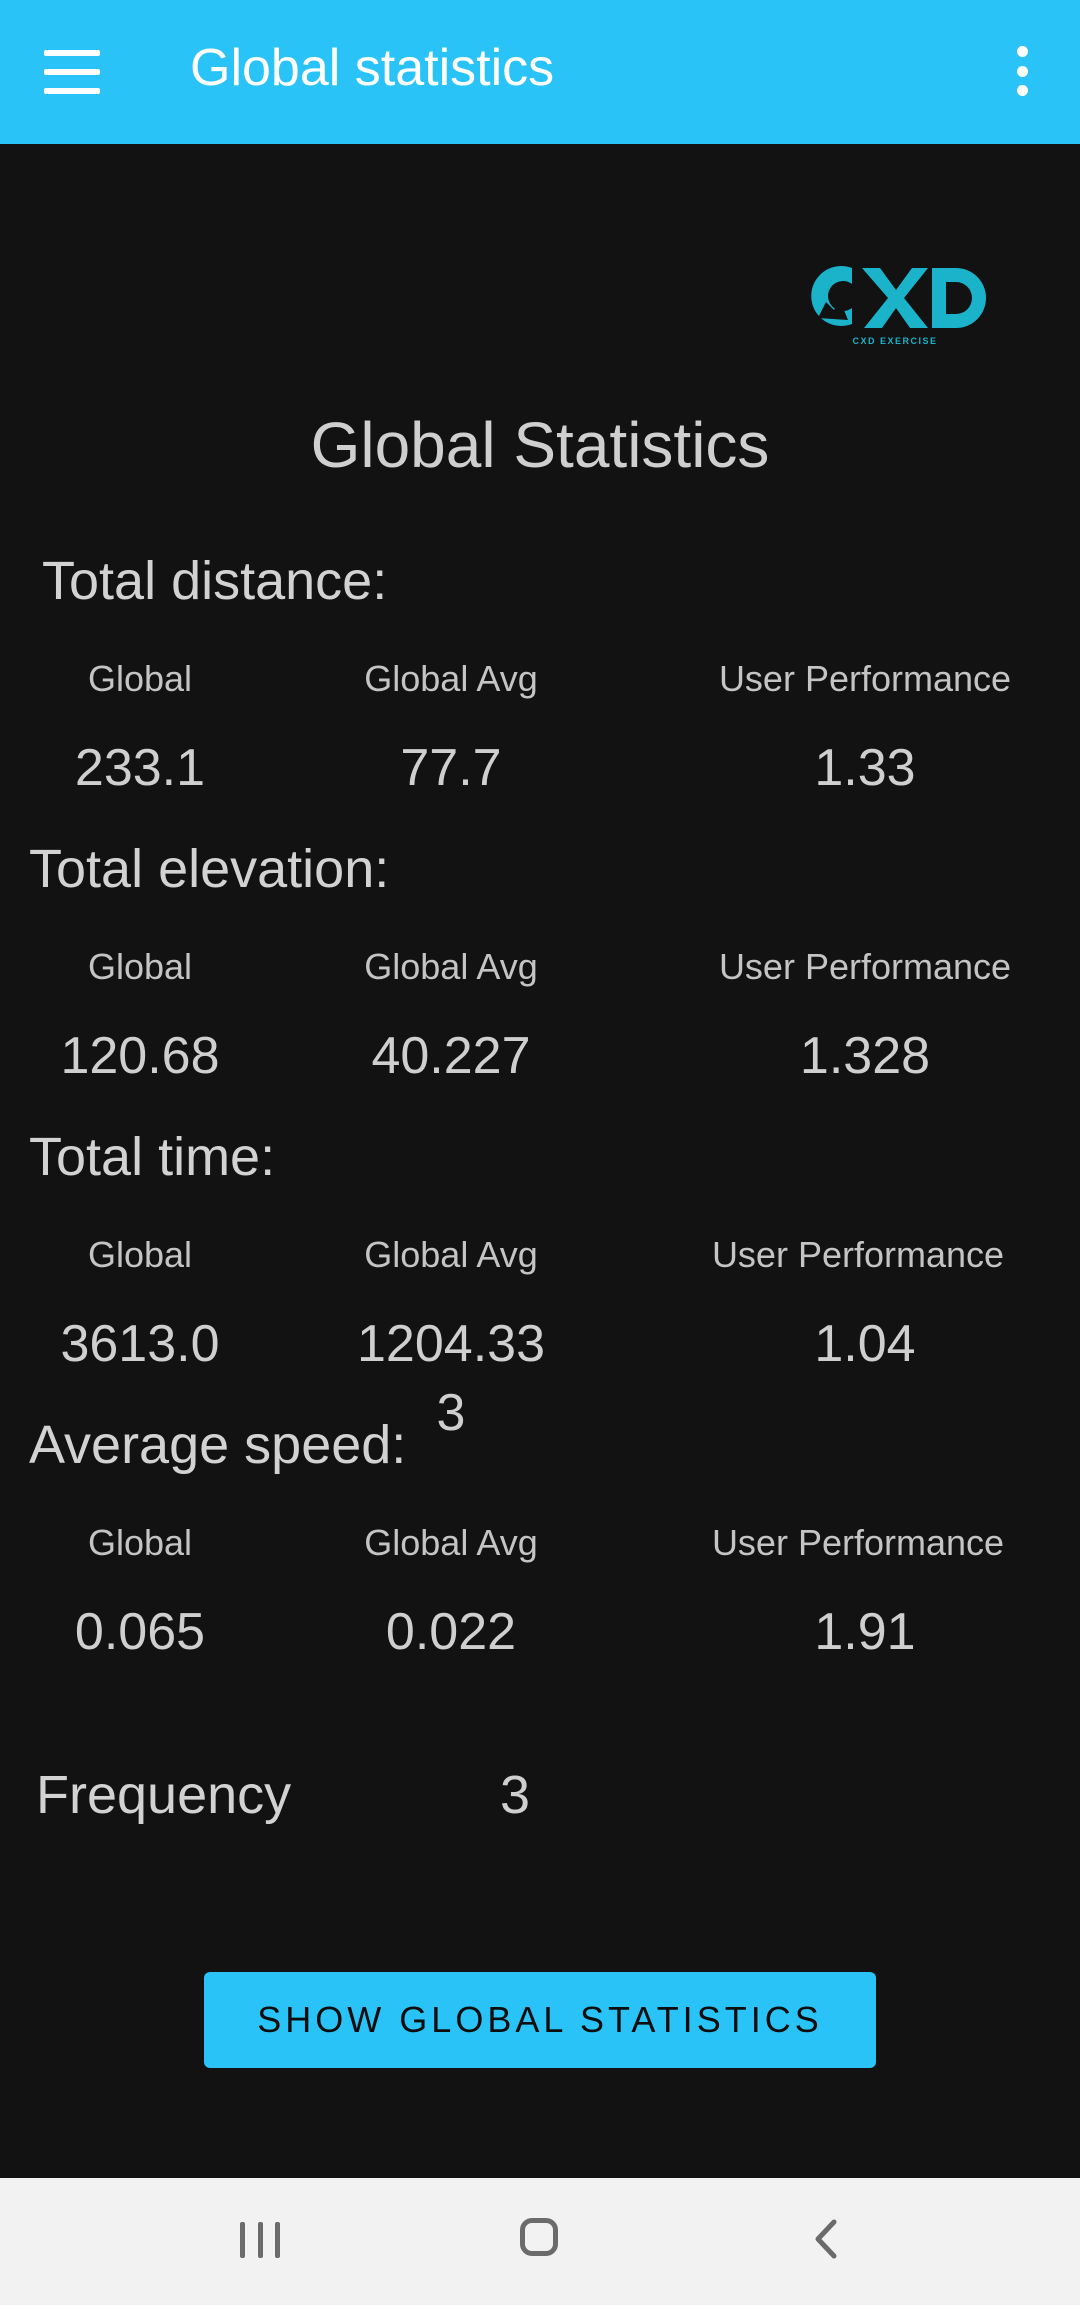 Image resolution: width=1080 pixels, height=2305 pixels. What do you see at coordinates (140, 1344) in the screenshot?
I see `value-global: 3613.0` at bounding box center [140, 1344].